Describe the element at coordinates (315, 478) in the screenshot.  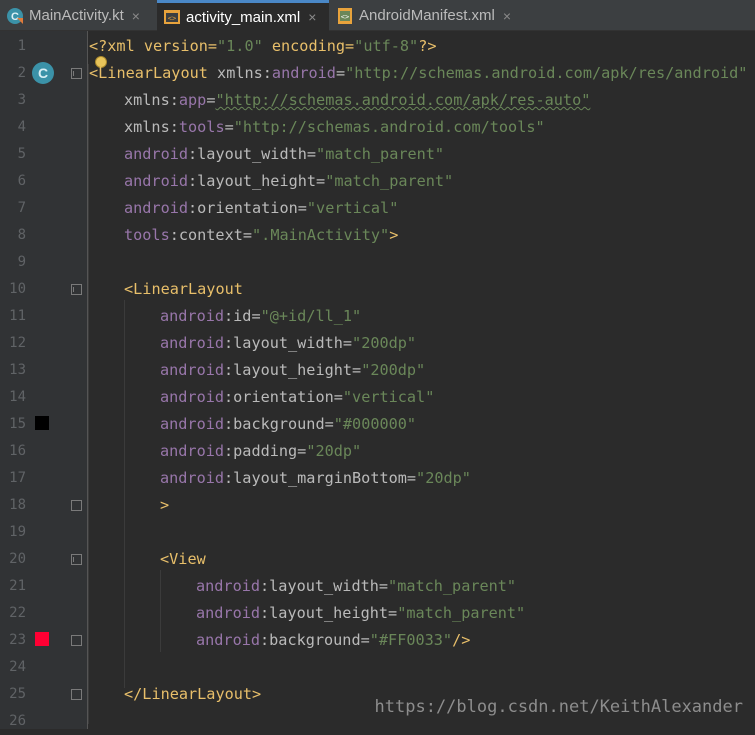
I see `code-line-17: android:layout_marginBottom="20dp"` at that location.